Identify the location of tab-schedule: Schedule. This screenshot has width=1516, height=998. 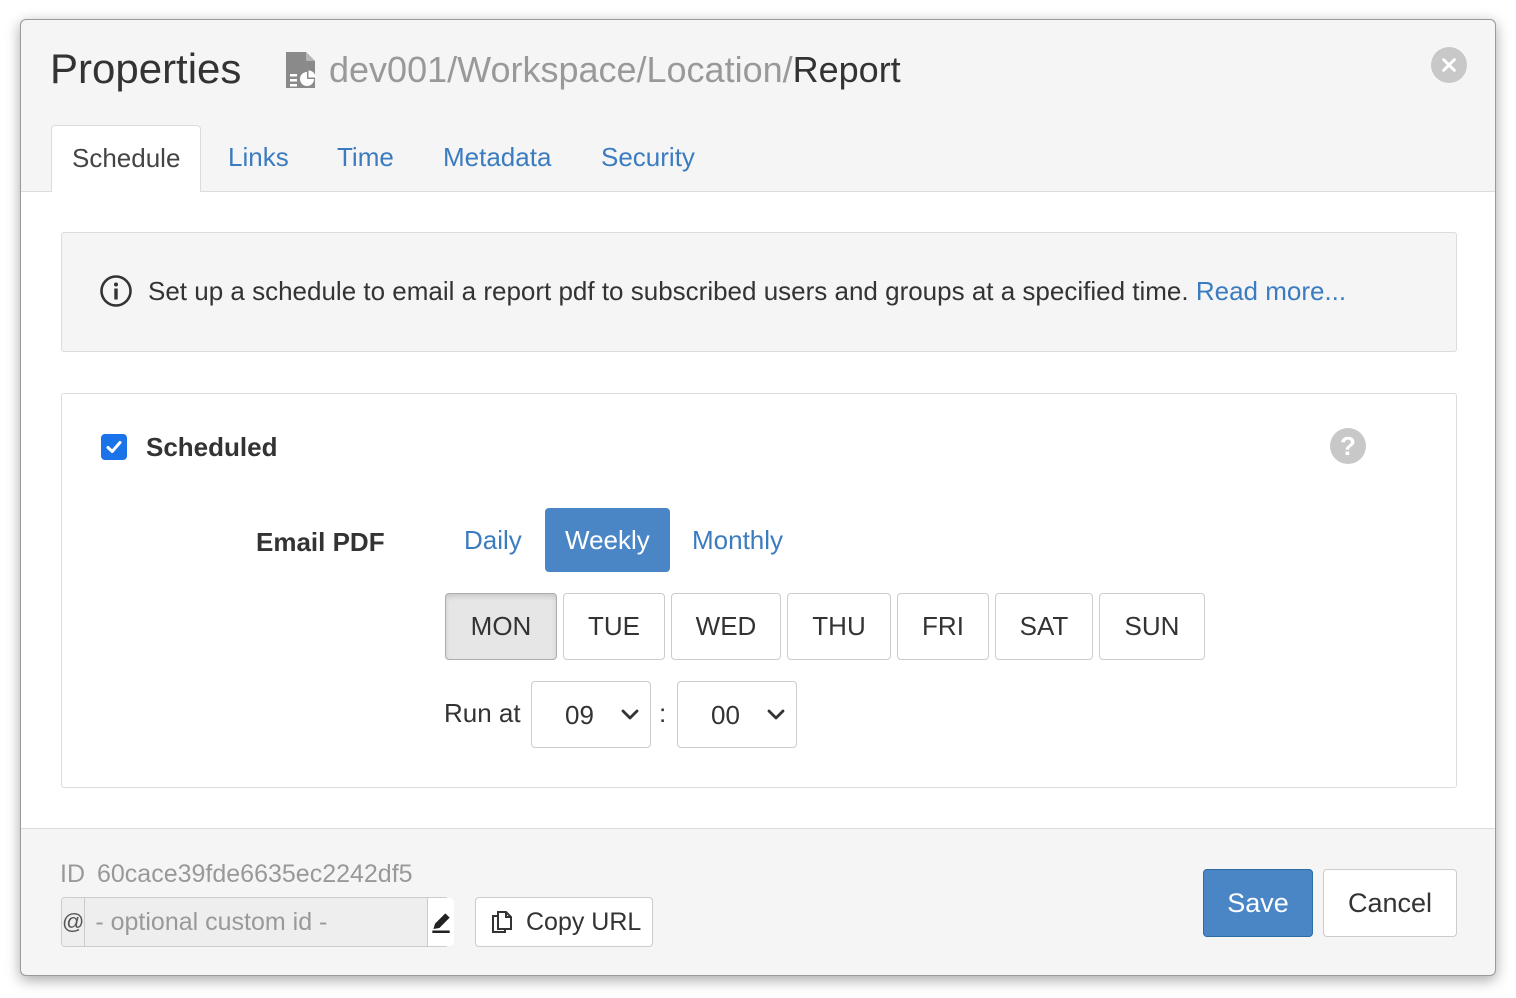
(126, 159).